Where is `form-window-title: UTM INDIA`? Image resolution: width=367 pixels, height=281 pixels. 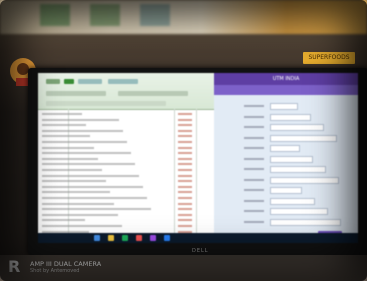 form-window-title: UTM INDIA is located at coordinates (286, 79).